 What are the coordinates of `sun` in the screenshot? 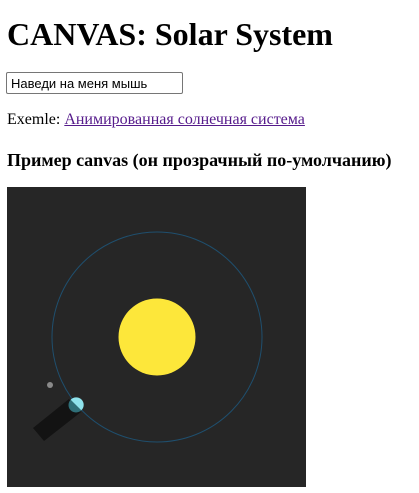 It's located at (157, 337).